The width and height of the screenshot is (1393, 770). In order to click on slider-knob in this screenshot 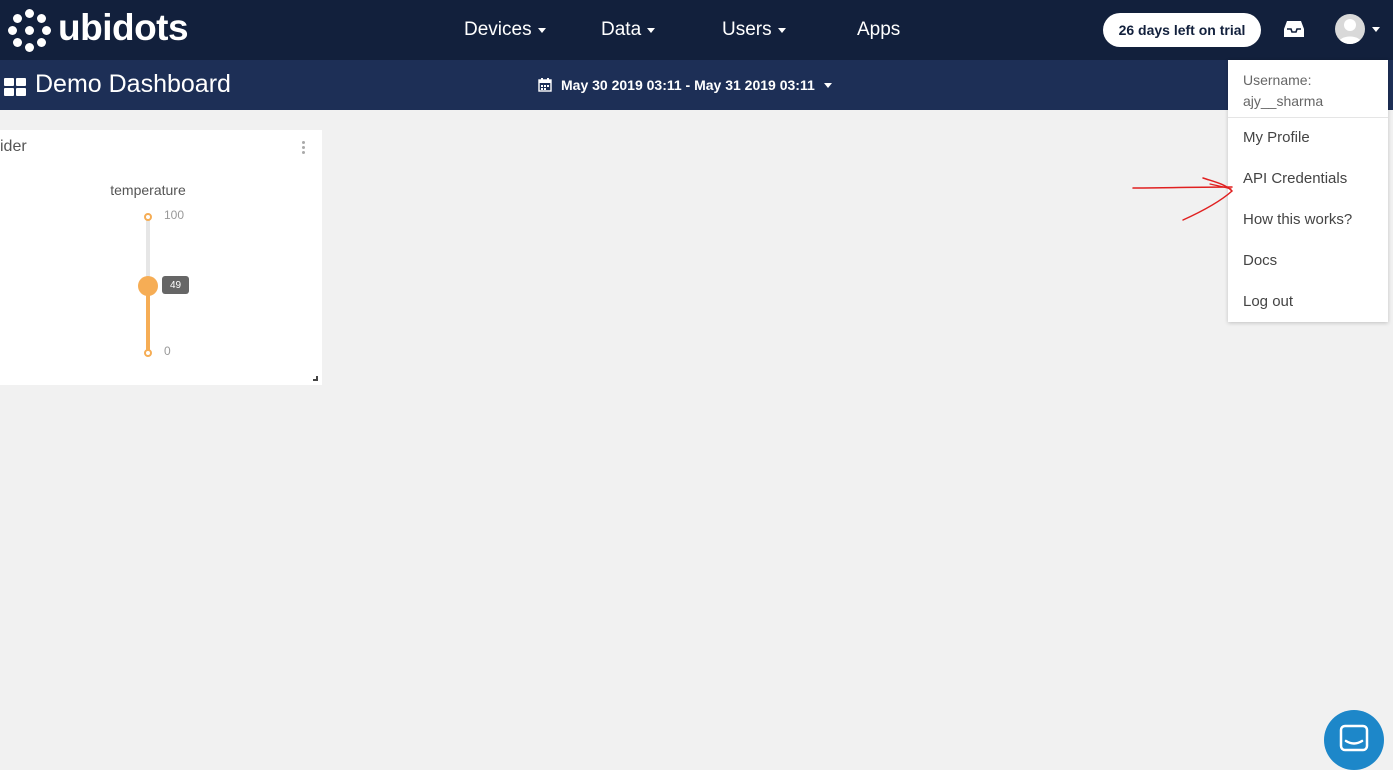, I will do `click(148, 286)`.